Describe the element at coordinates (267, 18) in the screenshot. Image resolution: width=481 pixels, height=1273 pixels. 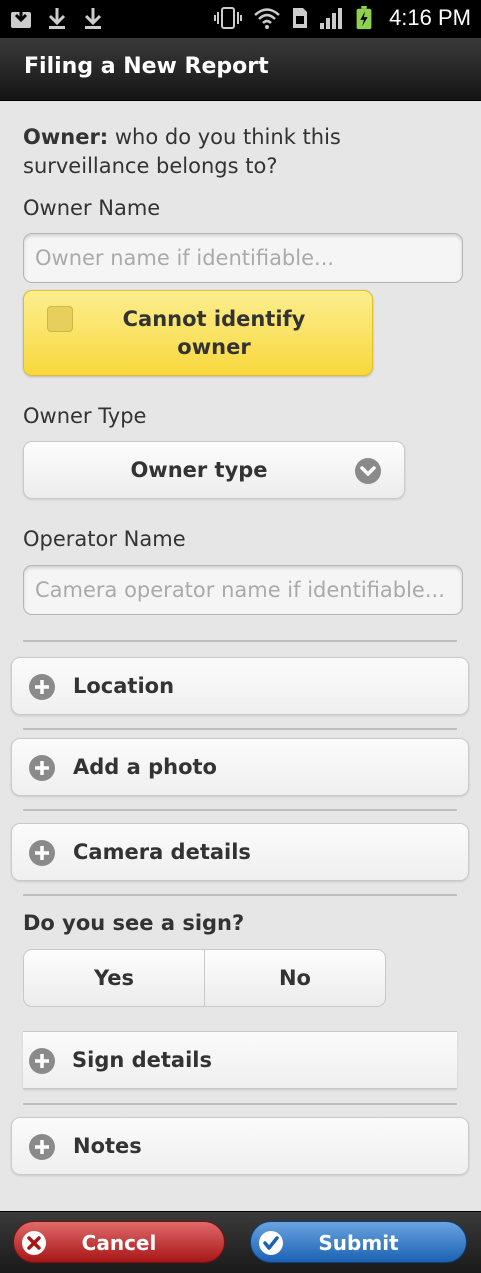
I see `wifi-icon` at that location.